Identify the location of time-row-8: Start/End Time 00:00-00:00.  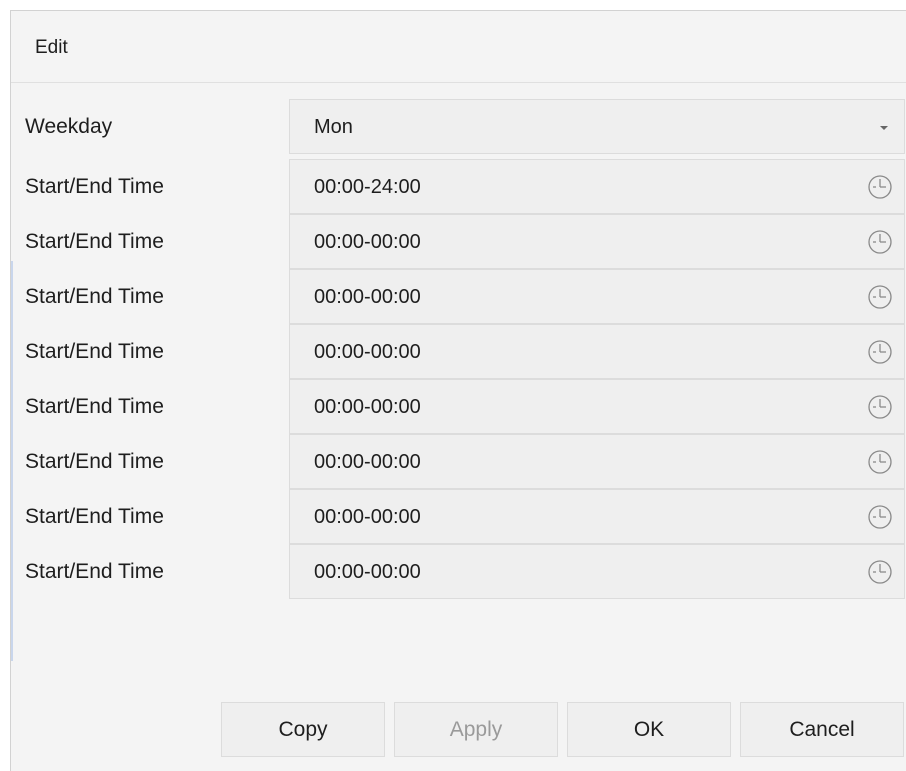
(458, 571).